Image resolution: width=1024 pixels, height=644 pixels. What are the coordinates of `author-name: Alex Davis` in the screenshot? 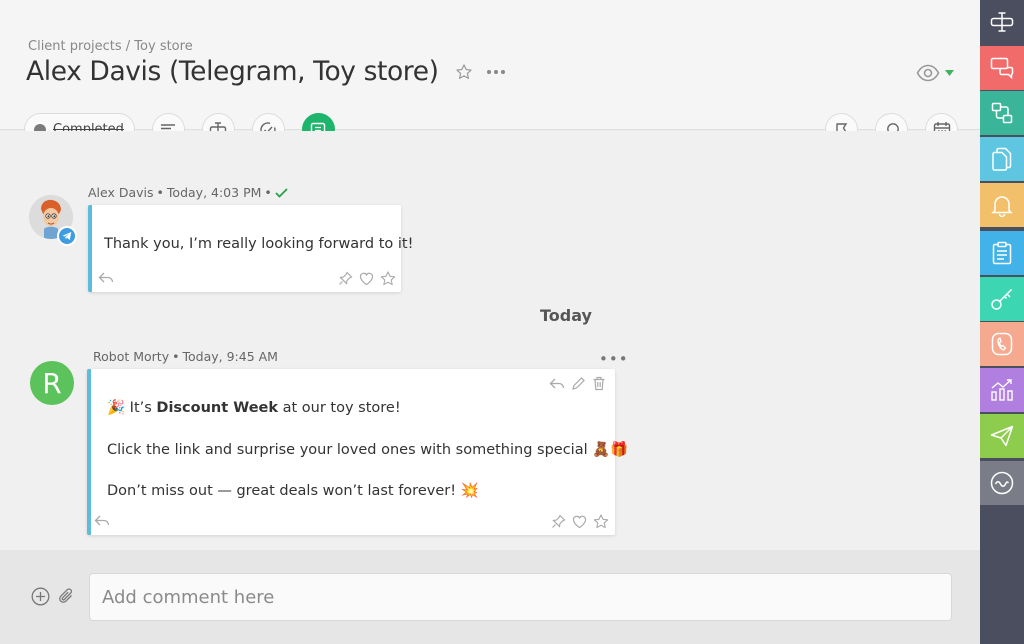 It's located at (121, 192).